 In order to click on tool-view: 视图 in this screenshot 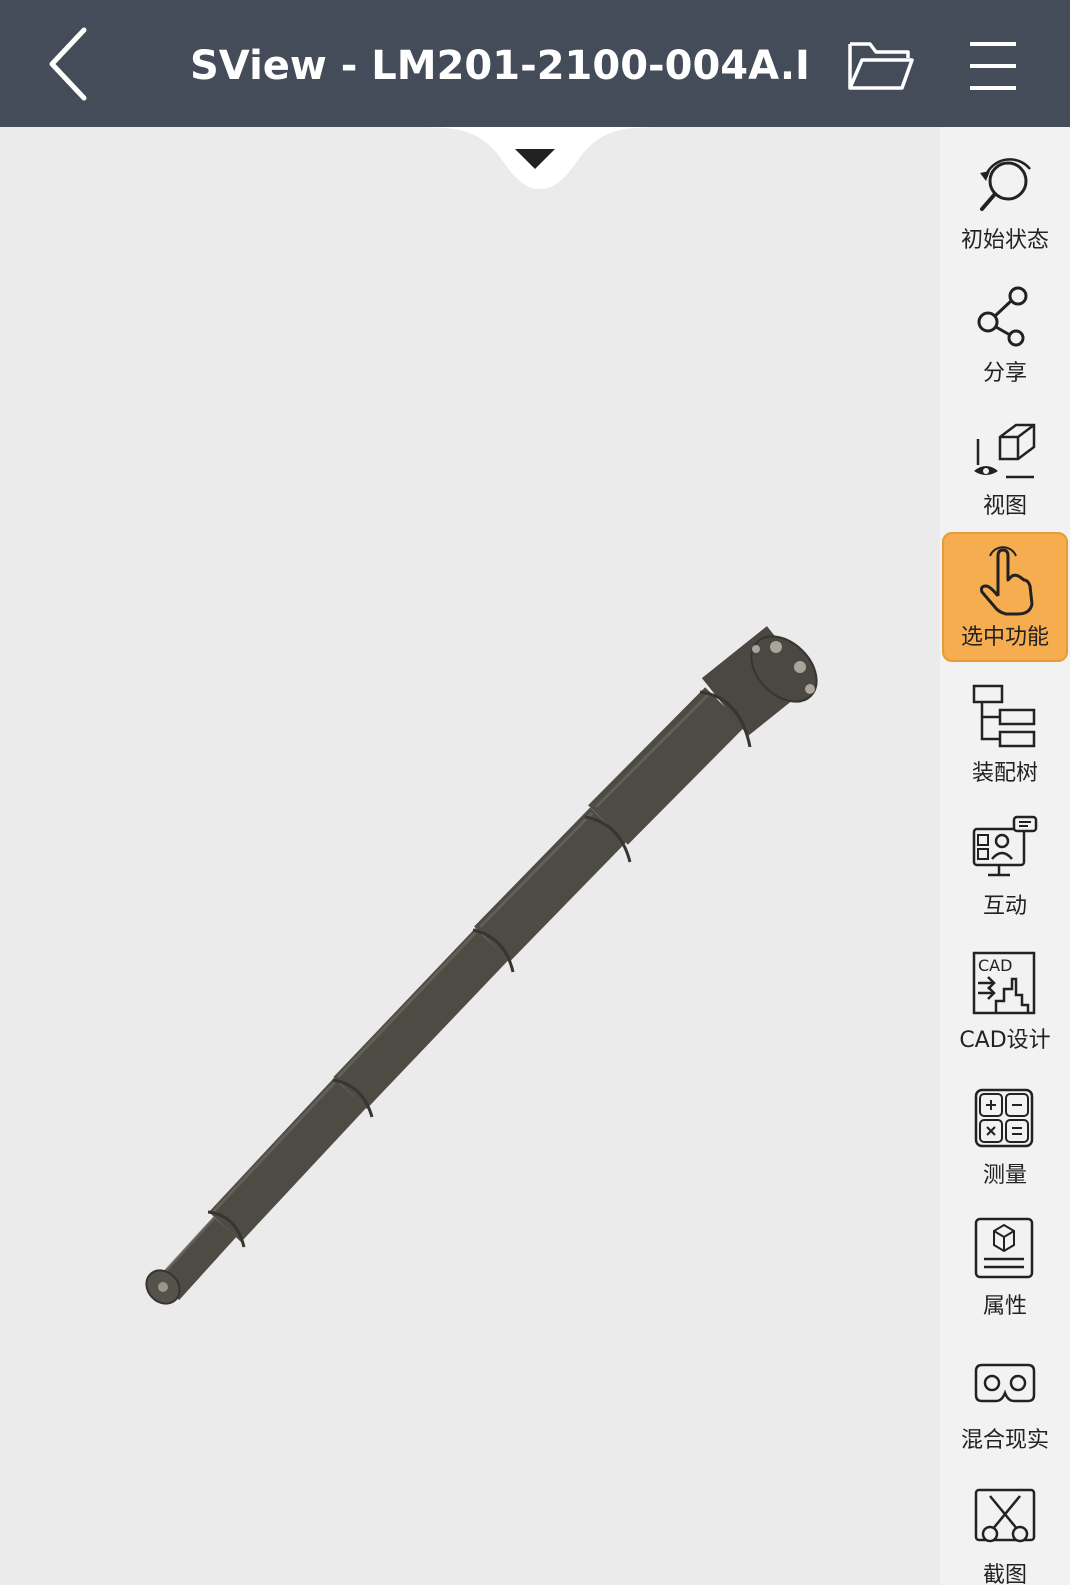, I will do `click(1005, 468)`.